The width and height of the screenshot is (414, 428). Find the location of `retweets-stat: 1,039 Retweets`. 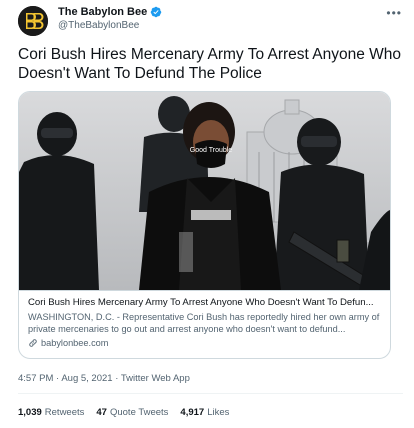

retweets-stat: 1,039 Retweets is located at coordinates (51, 412).